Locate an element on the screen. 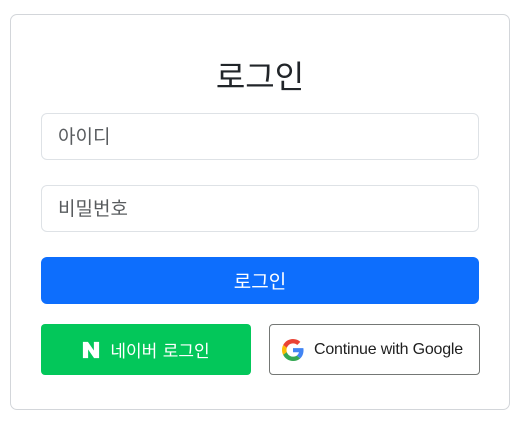  google-login-button: Continue with Google is located at coordinates (374, 349).